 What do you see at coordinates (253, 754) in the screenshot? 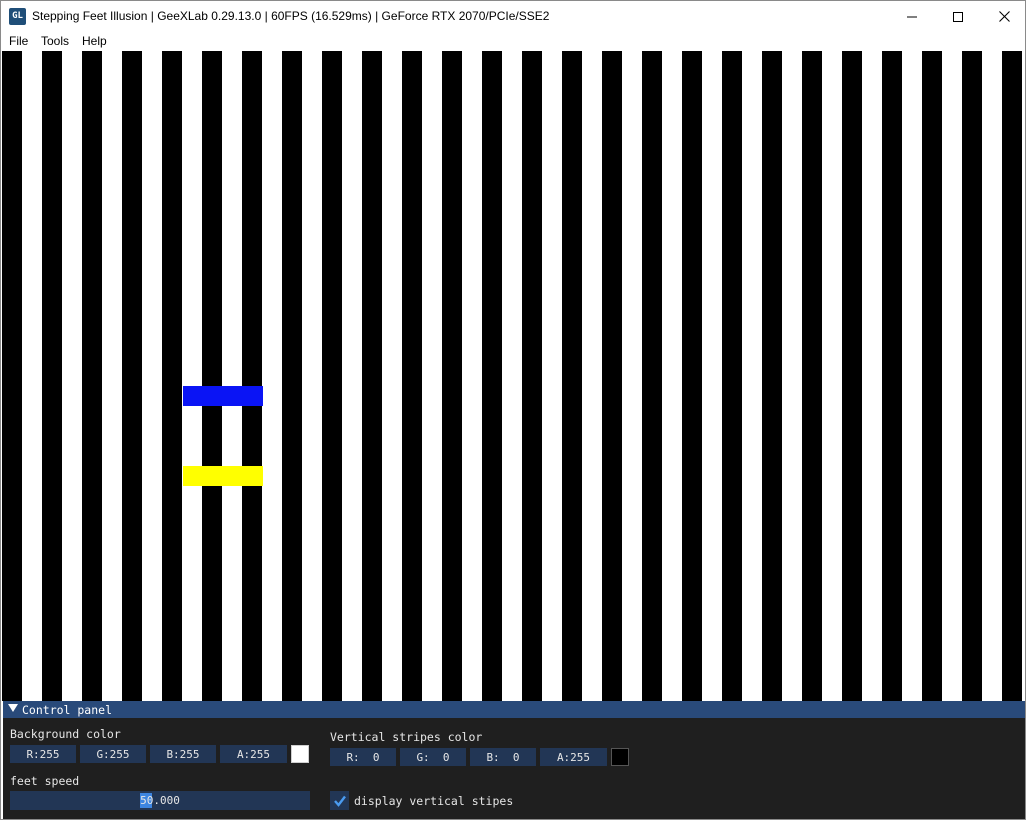
I see `background-a-field: A:255` at bounding box center [253, 754].